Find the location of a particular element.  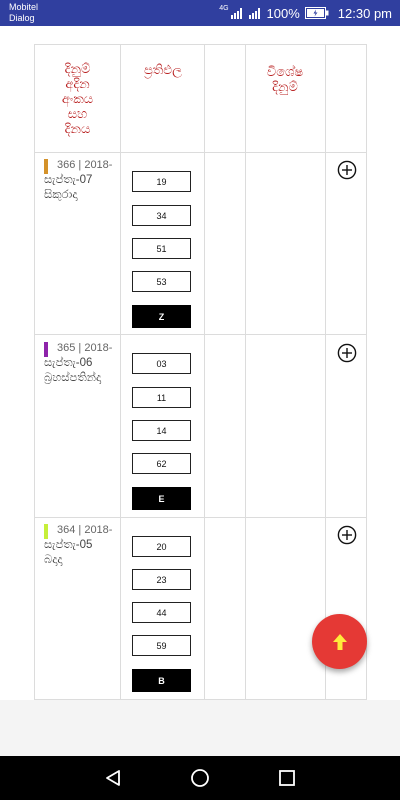

header-draw-date: දිනුම් අදින අංකය සහ දිනය is located at coordinates (77, 99).